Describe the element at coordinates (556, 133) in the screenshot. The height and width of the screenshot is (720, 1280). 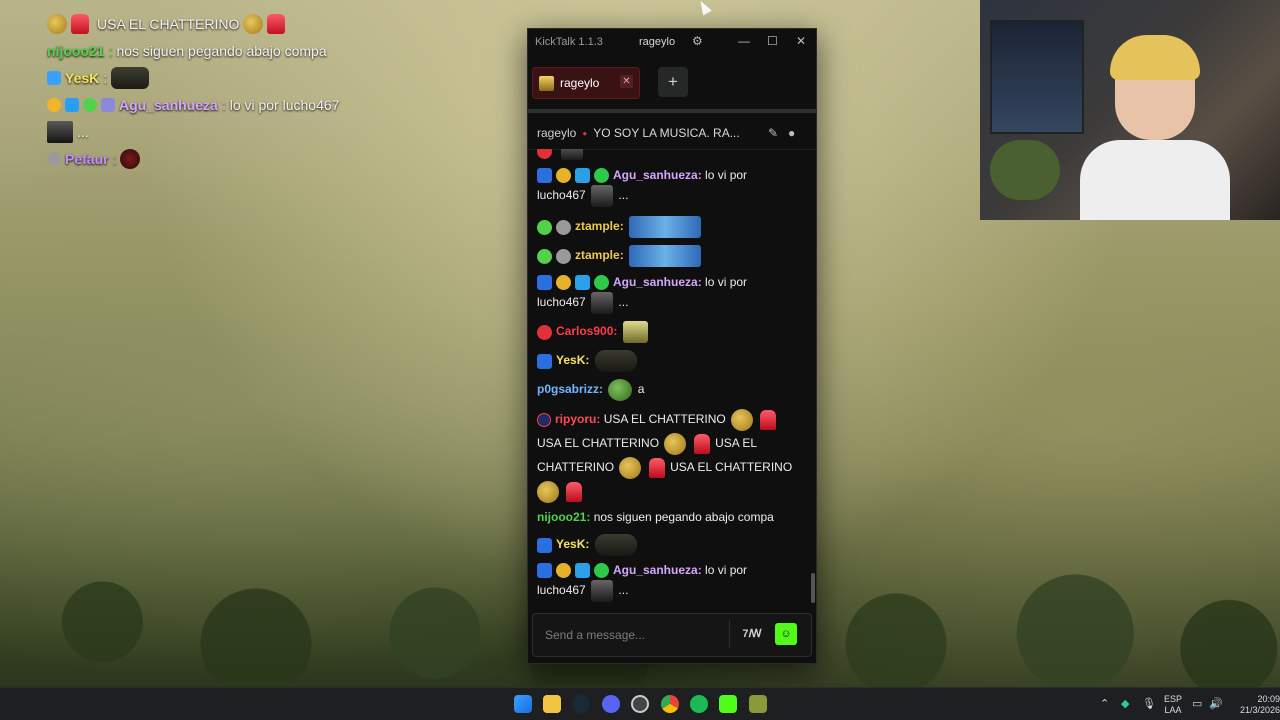
I see `channel-name: rageylo` at that location.